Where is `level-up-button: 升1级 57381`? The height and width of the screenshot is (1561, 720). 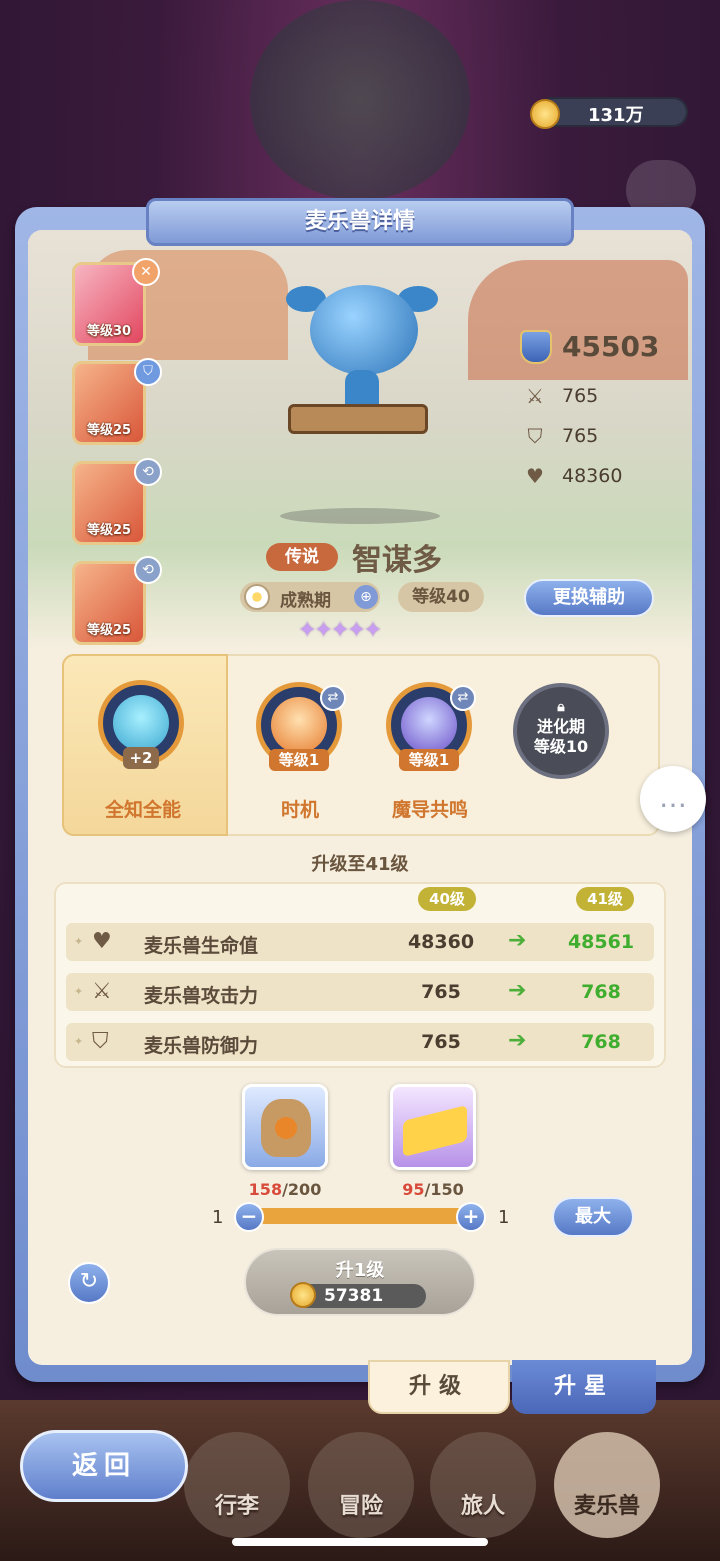
level-up-button: 升1级 57381 is located at coordinates (360, 1282).